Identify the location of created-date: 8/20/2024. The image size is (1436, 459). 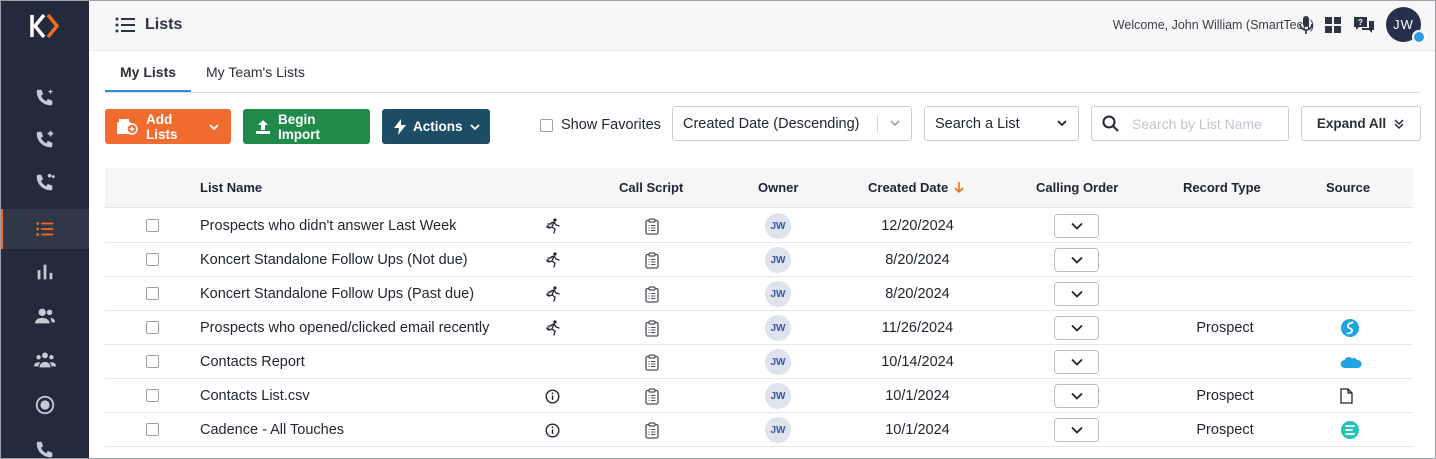
(917, 294).